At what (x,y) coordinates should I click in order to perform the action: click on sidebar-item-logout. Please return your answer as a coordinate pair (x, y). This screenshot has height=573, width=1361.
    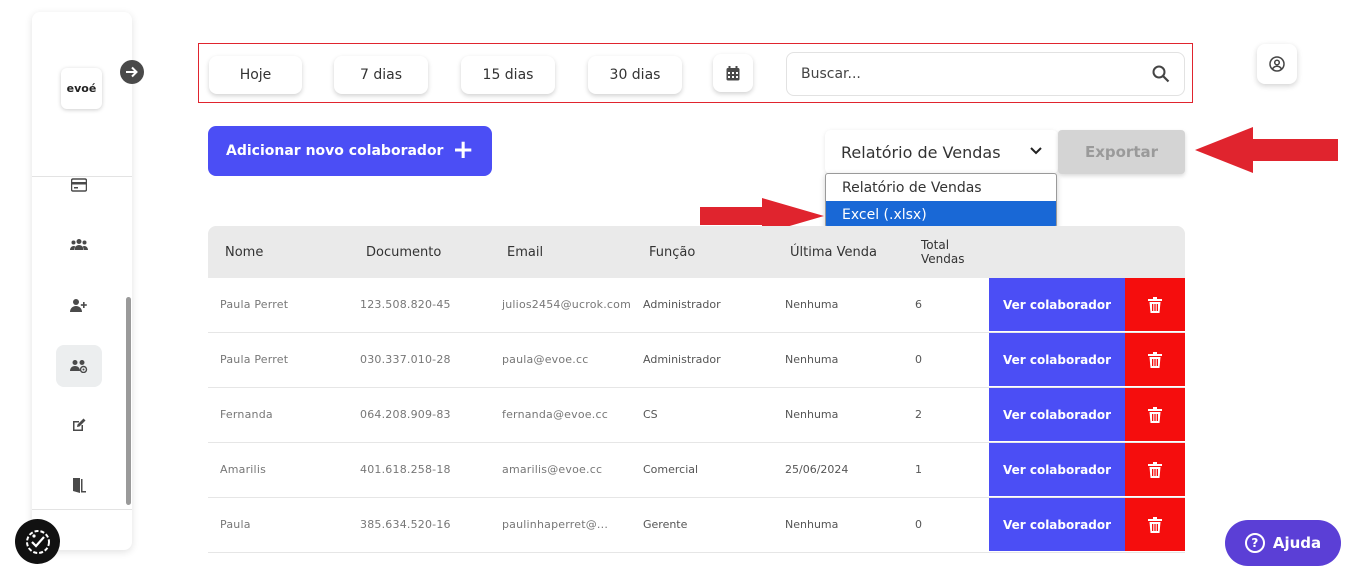
    Looking at the image, I should click on (79, 485).